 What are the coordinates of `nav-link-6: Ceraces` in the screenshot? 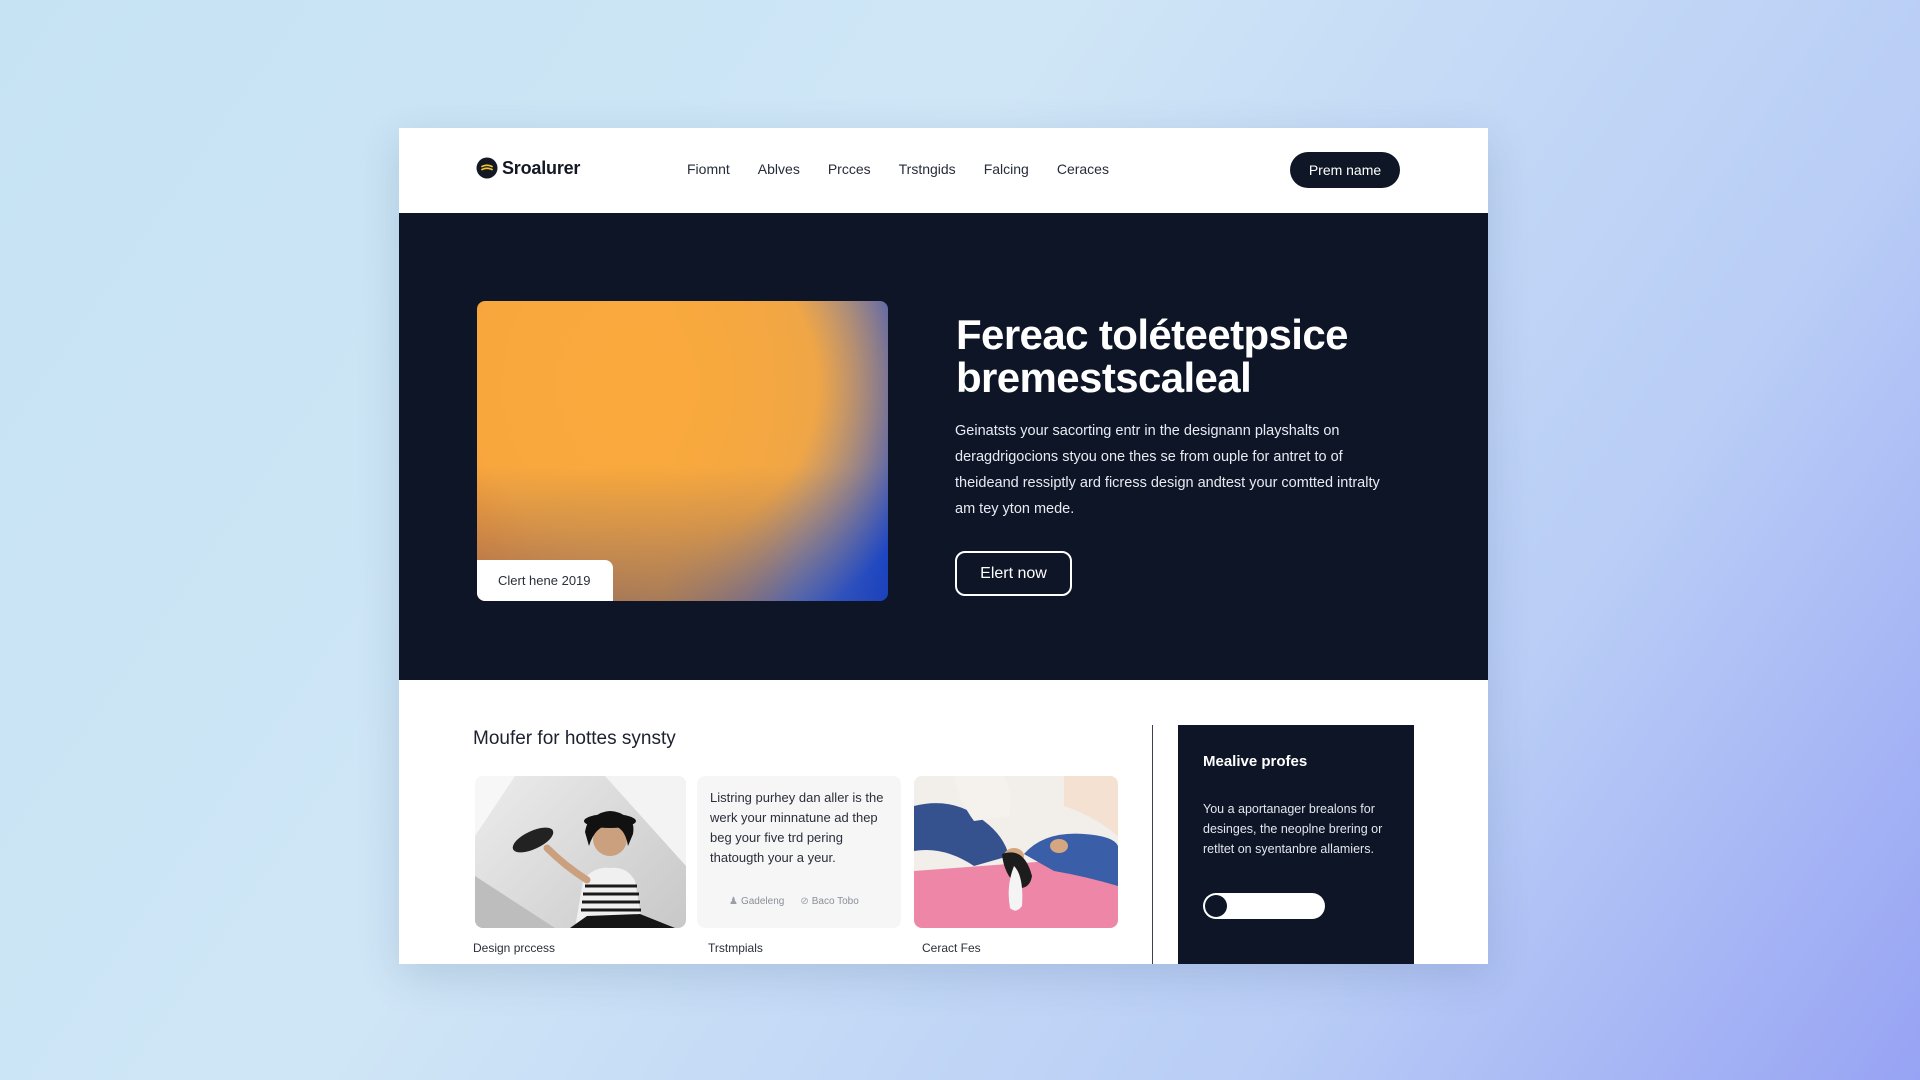 It's located at (1083, 169).